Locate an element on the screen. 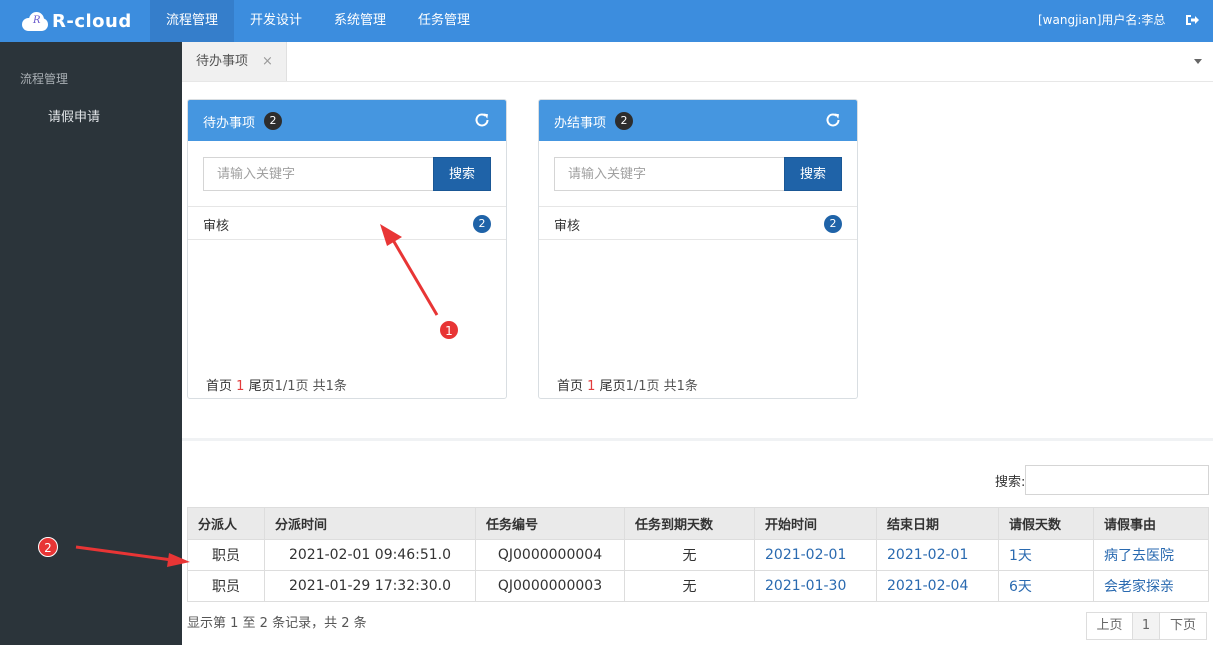 This screenshot has height=645, width=1213. topnav-dev-design: 开发设计 is located at coordinates (276, 21).